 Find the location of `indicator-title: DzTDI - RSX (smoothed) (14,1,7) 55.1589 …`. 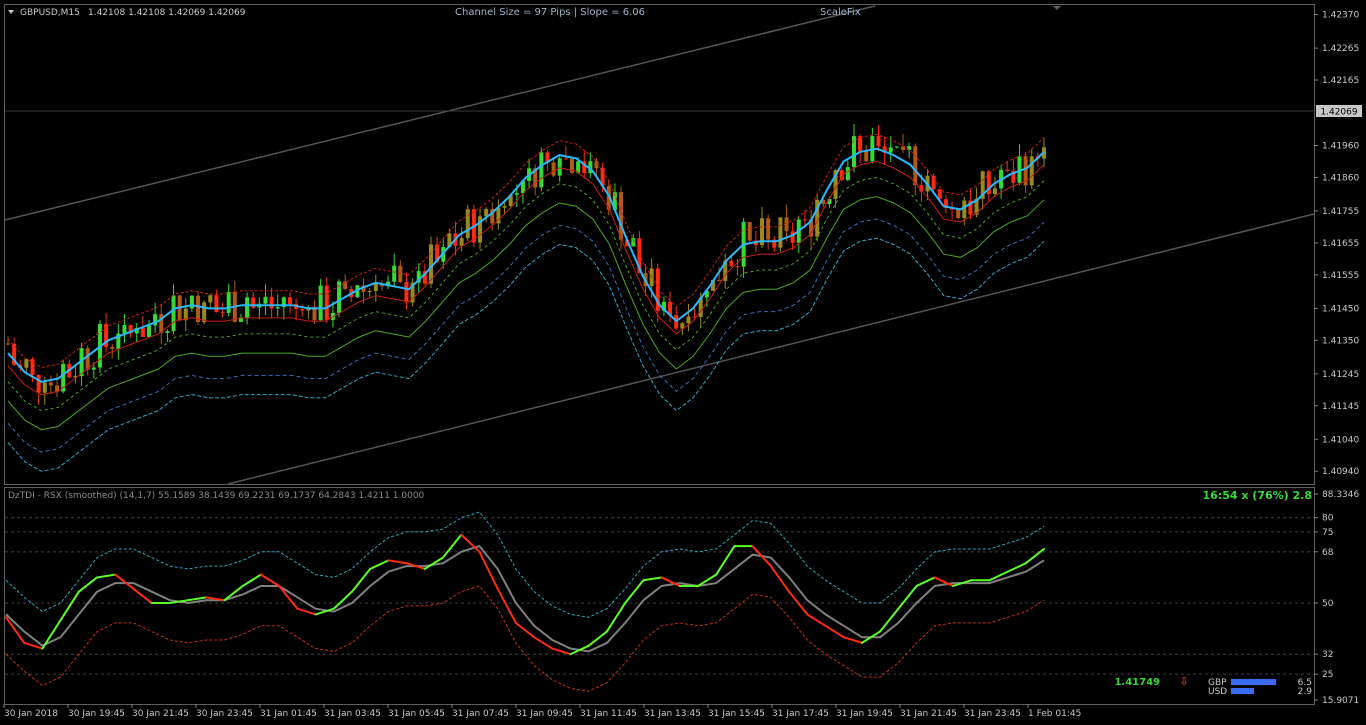

indicator-title: DzTDI - RSX (smoothed) (14,1,7) 55.1589 … is located at coordinates (216, 496).